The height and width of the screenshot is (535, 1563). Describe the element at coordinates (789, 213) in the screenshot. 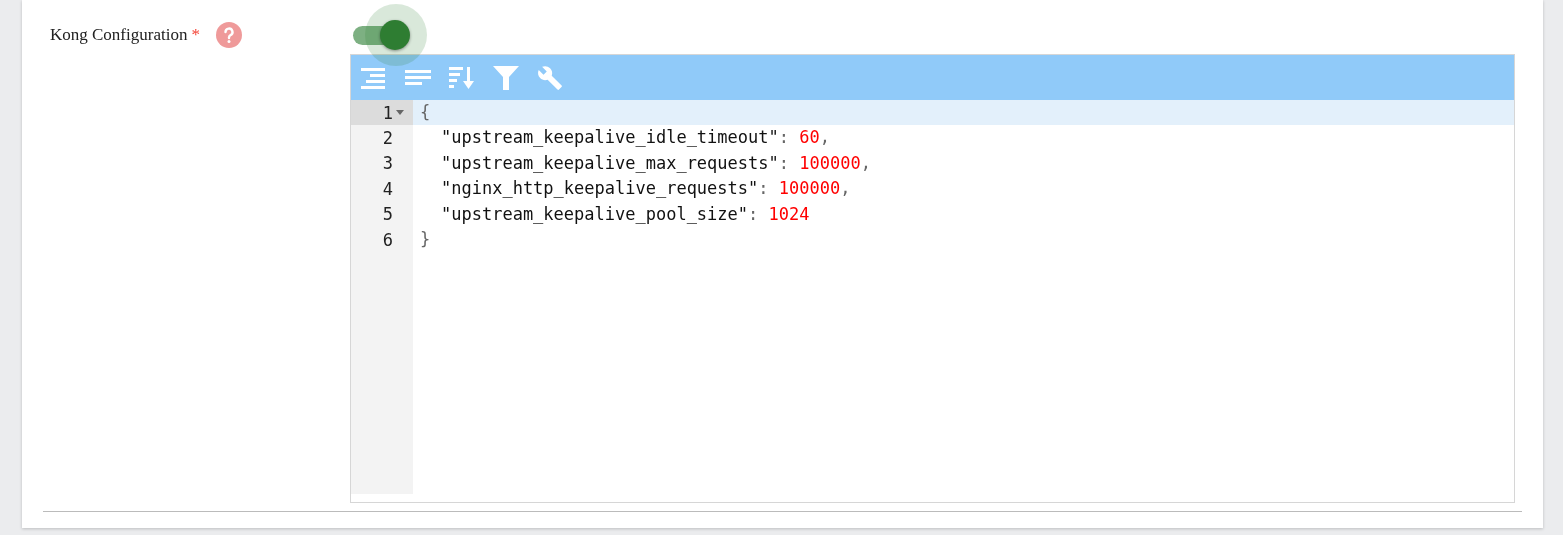

I see `json-number: 1024` at that location.